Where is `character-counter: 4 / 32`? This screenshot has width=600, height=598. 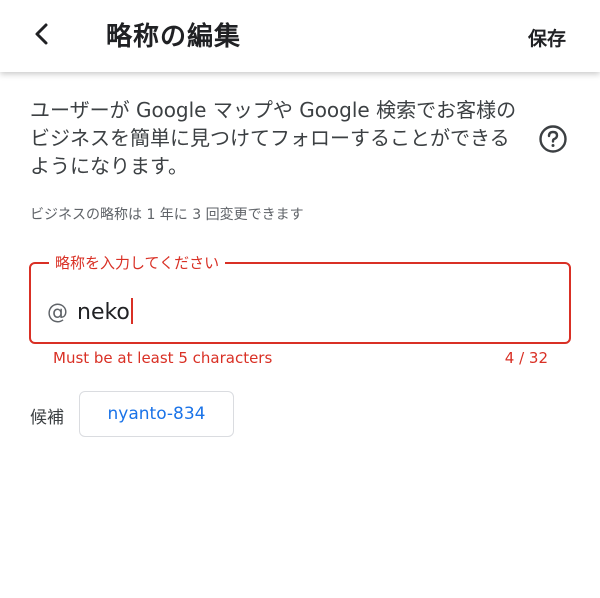 character-counter: 4 / 32 is located at coordinates (526, 358).